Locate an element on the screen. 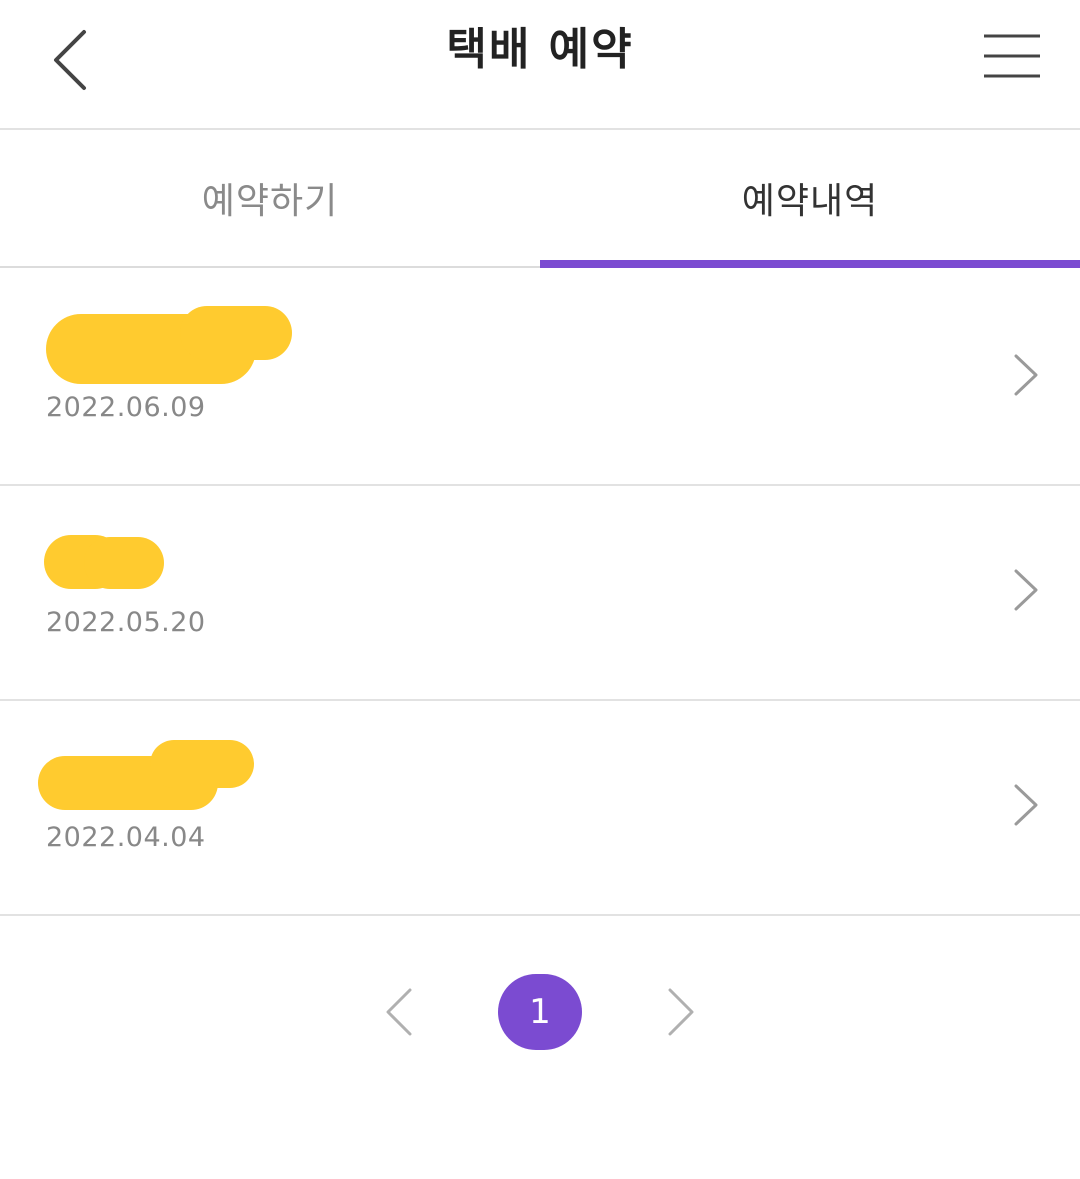 The height and width of the screenshot is (1179, 1080). tab-bar: 예약하기 예약내역 is located at coordinates (540, 199).